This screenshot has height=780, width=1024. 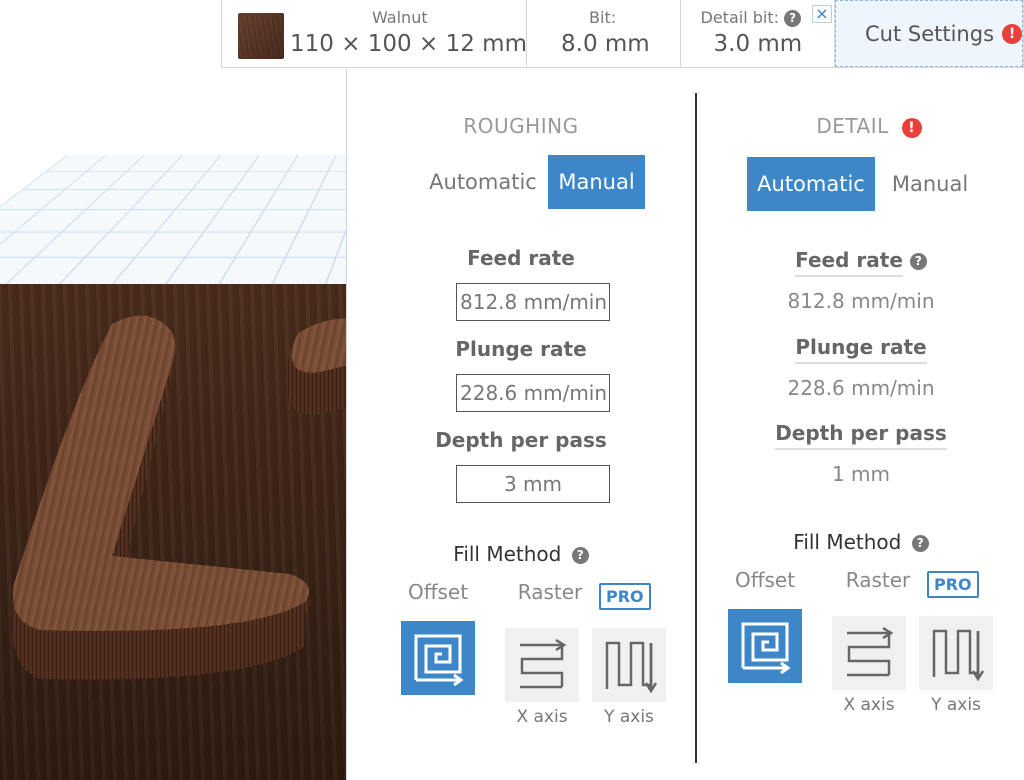 What do you see at coordinates (751, 17) in the screenshot?
I see `detail-bit-label: Detail bit: ?` at bounding box center [751, 17].